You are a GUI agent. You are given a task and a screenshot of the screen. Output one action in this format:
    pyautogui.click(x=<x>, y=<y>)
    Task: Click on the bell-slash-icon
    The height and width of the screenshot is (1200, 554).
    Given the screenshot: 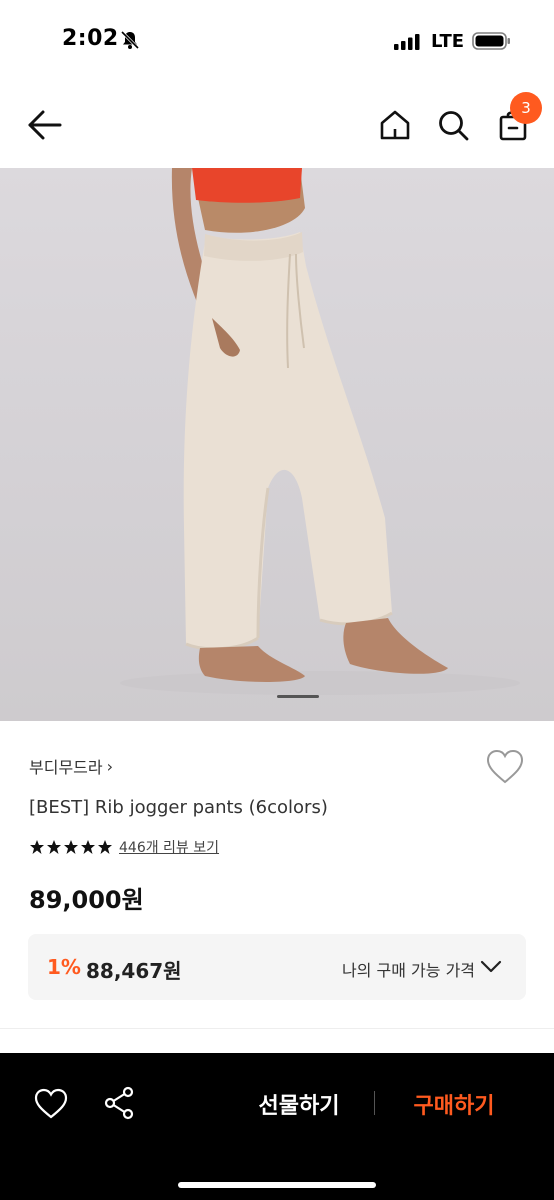 What is the action you would take?
    pyautogui.click(x=130, y=40)
    